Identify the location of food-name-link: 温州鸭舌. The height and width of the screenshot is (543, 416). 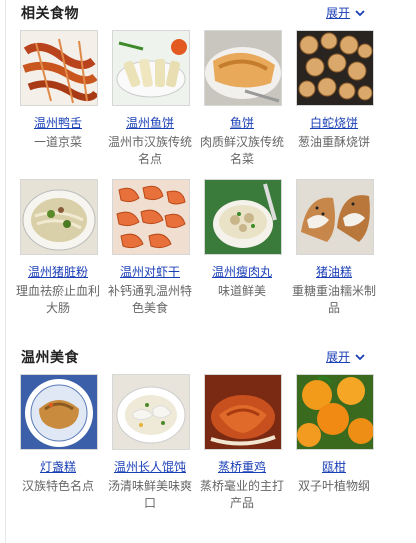
(58, 123).